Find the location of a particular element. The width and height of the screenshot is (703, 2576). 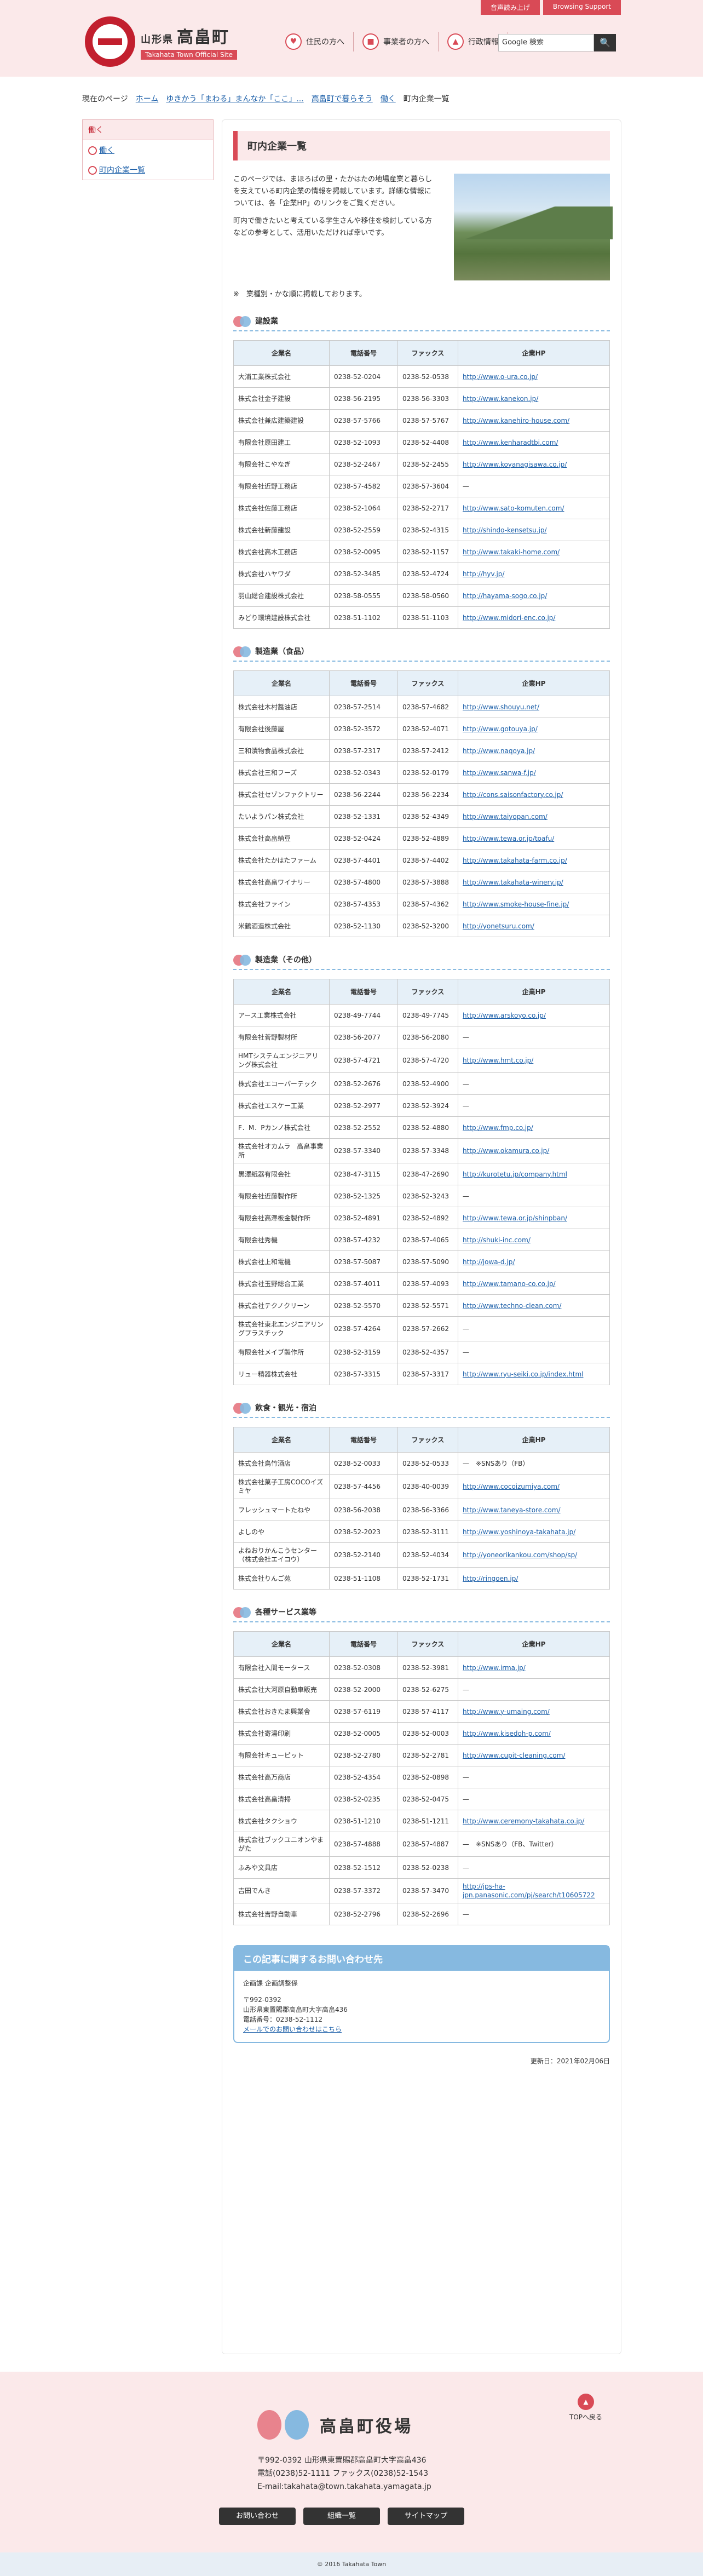

search-button: 🔍 is located at coordinates (605, 42).